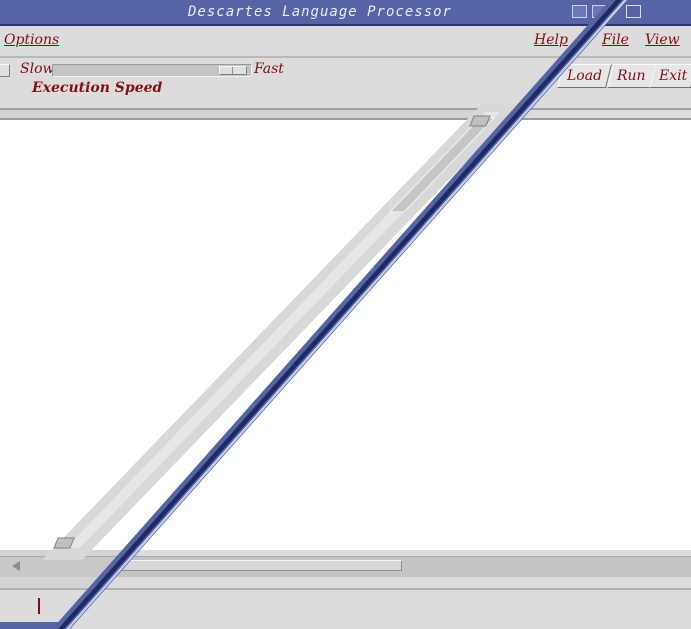 The height and width of the screenshot is (629, 691). Describe the element at coordinates (673, 76) in the screenshot. I see `exit-button-label: Exit` at that location.